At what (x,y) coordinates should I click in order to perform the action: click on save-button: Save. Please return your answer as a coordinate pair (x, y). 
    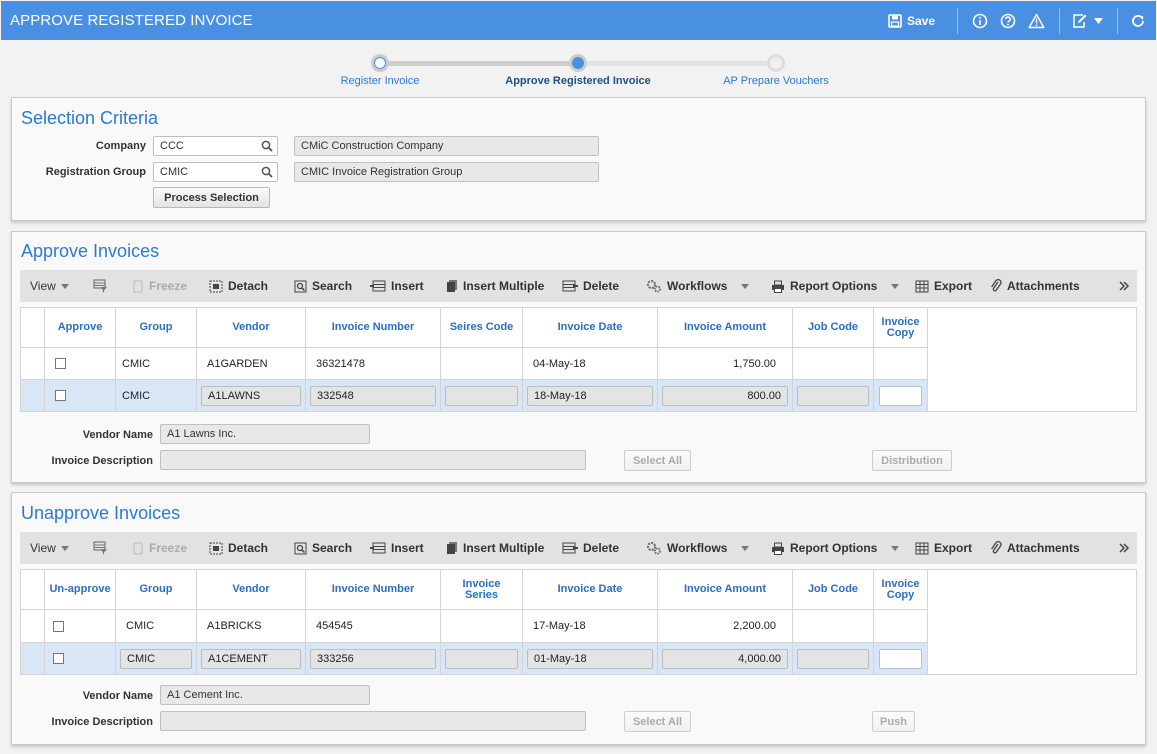
    Looking at the image, I should click on (911, 21).